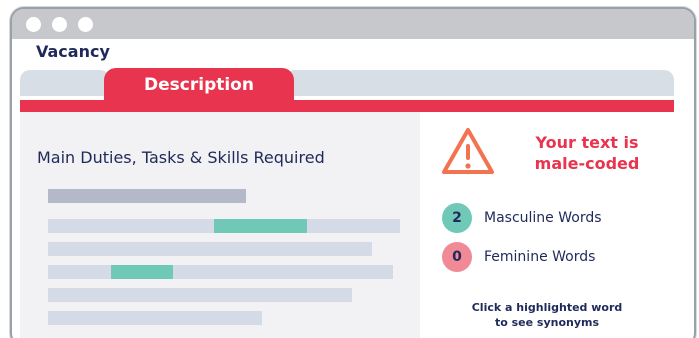  Describe the element at coordinates (547, 307) in the screenshot. I see `synonym-hint-line-1: Click a highlighted word` at that location.